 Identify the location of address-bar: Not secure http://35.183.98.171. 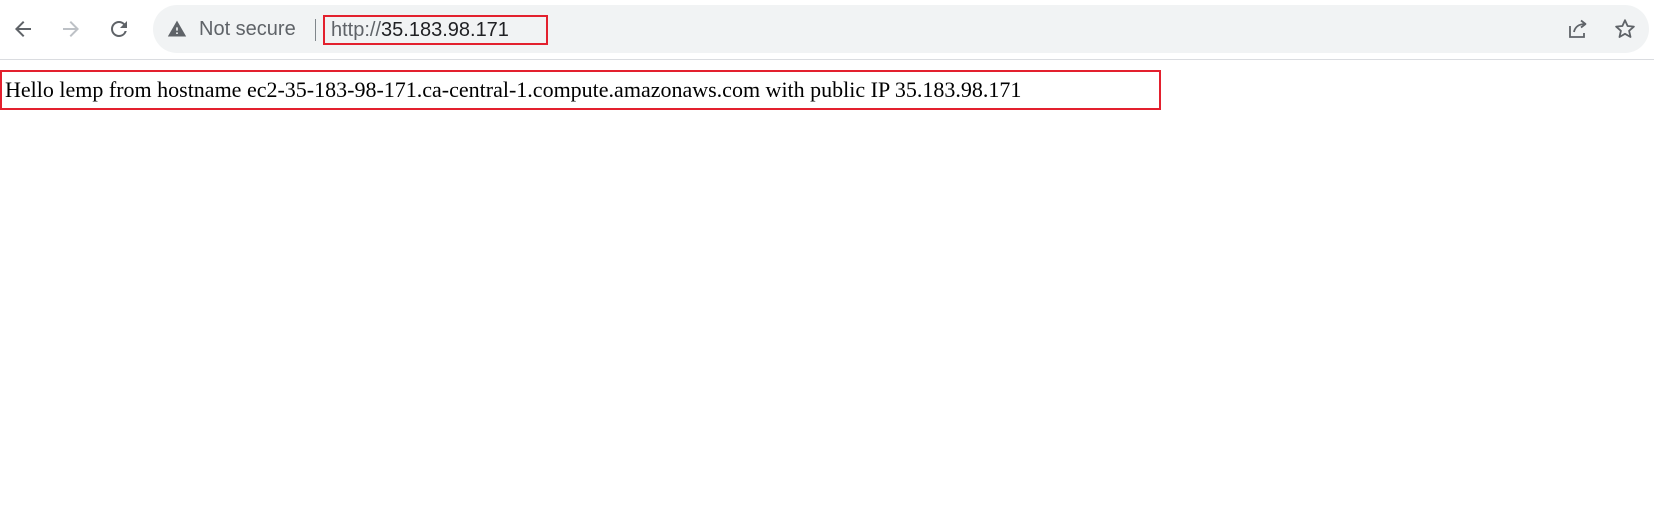
(901, 29).